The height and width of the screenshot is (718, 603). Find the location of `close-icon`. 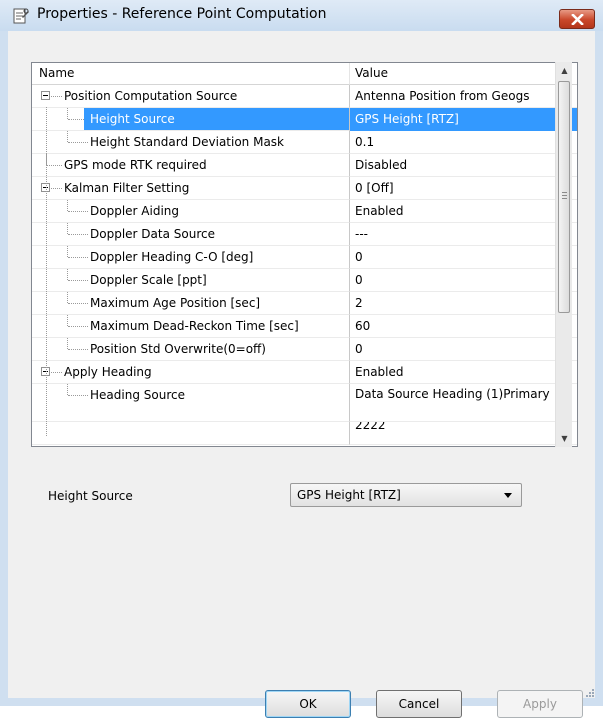

close-icon is located at coordinates (577, 19).